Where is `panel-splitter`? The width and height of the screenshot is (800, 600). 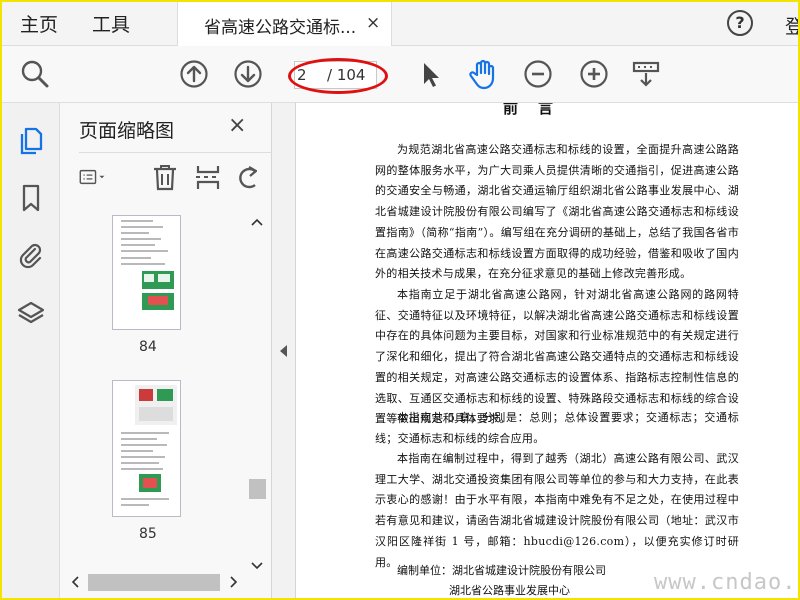 panel-splitter is located at coordinates (284, 350).